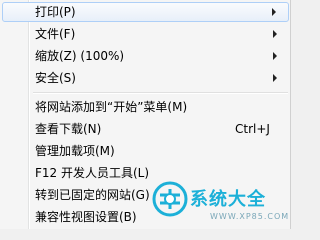  Describe the element at coordinates (68, 129) in the screenshot. I see `menu-item-label: 查看下载(N)` at that location.